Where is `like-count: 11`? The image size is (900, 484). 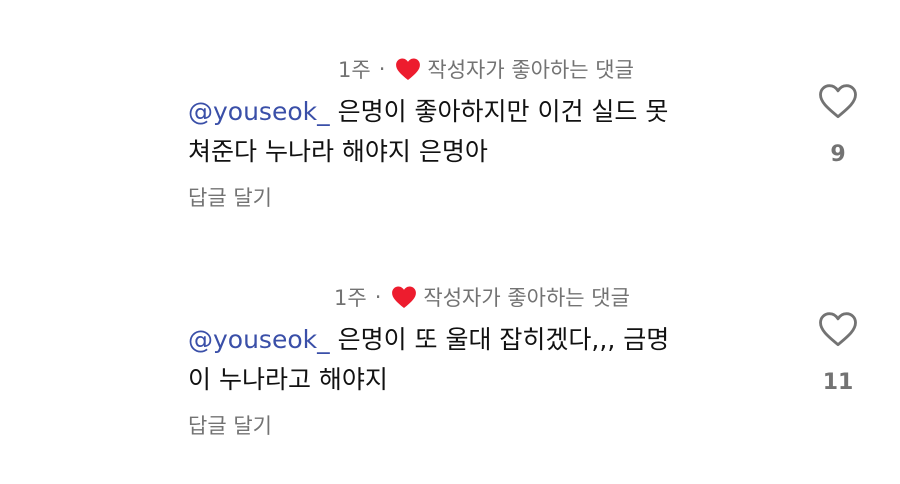 like-count: 11 is located at coordinates (838, 382).